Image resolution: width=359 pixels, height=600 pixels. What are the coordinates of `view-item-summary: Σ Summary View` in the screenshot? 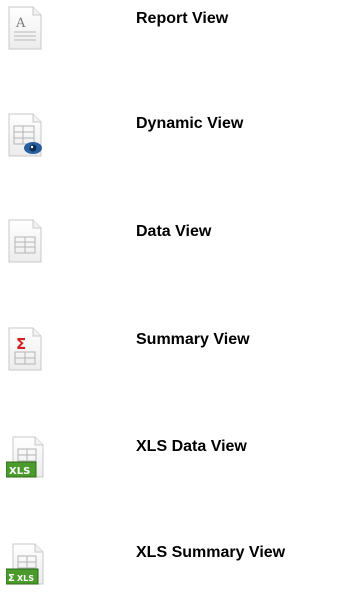 It's located at (179, 356).